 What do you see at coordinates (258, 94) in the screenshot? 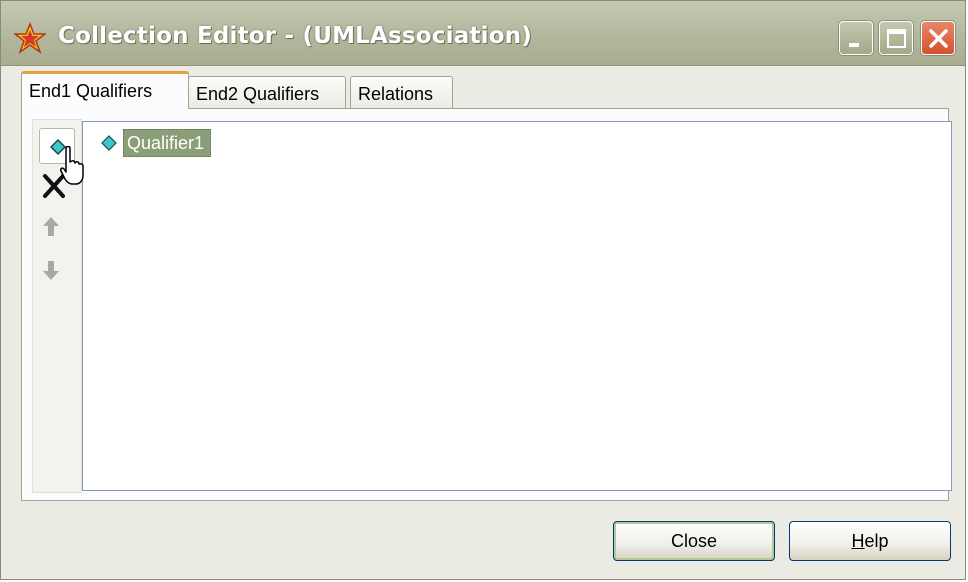
I see `tab-label: End2 Qualifiers` at bounding box center [258, 94].